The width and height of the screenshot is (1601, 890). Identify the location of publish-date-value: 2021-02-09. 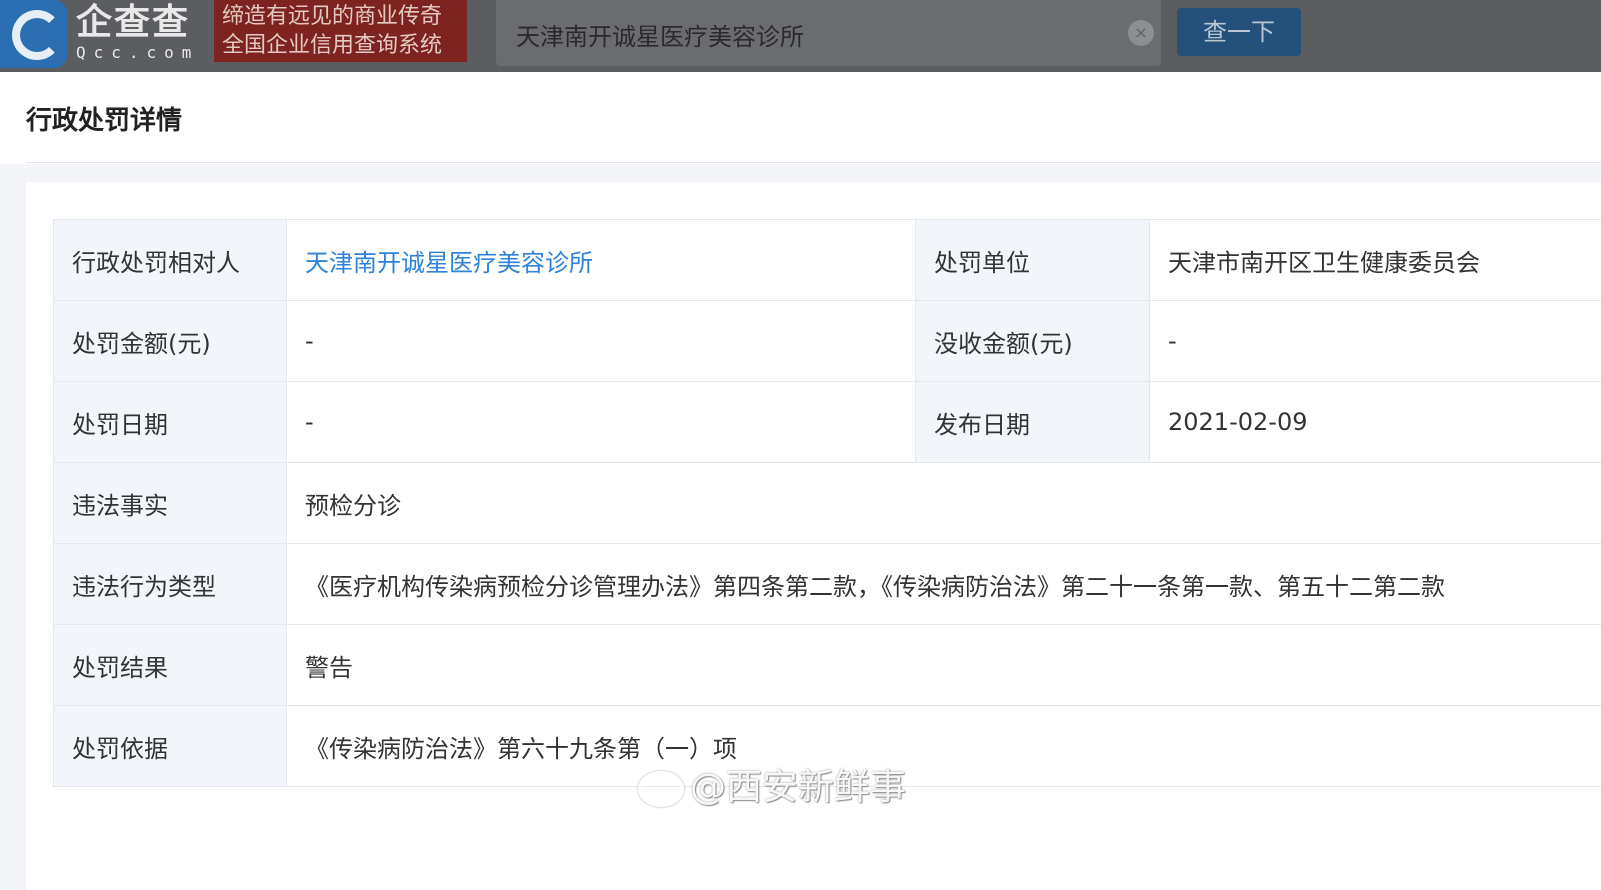
(1375, 422).